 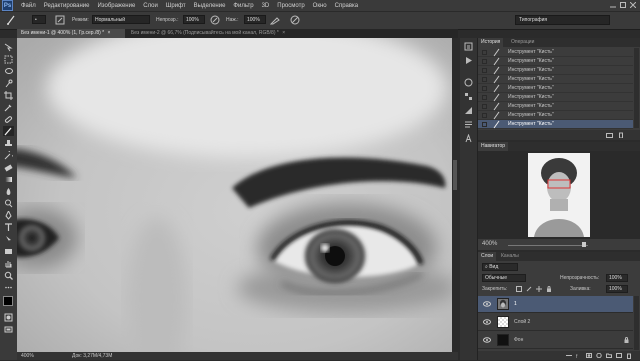 What do you see at coordinates (555, 124) in the screenshot?
I see `history-item-selected: Инструмент "Кисть"` at bounding box center [555, 124].